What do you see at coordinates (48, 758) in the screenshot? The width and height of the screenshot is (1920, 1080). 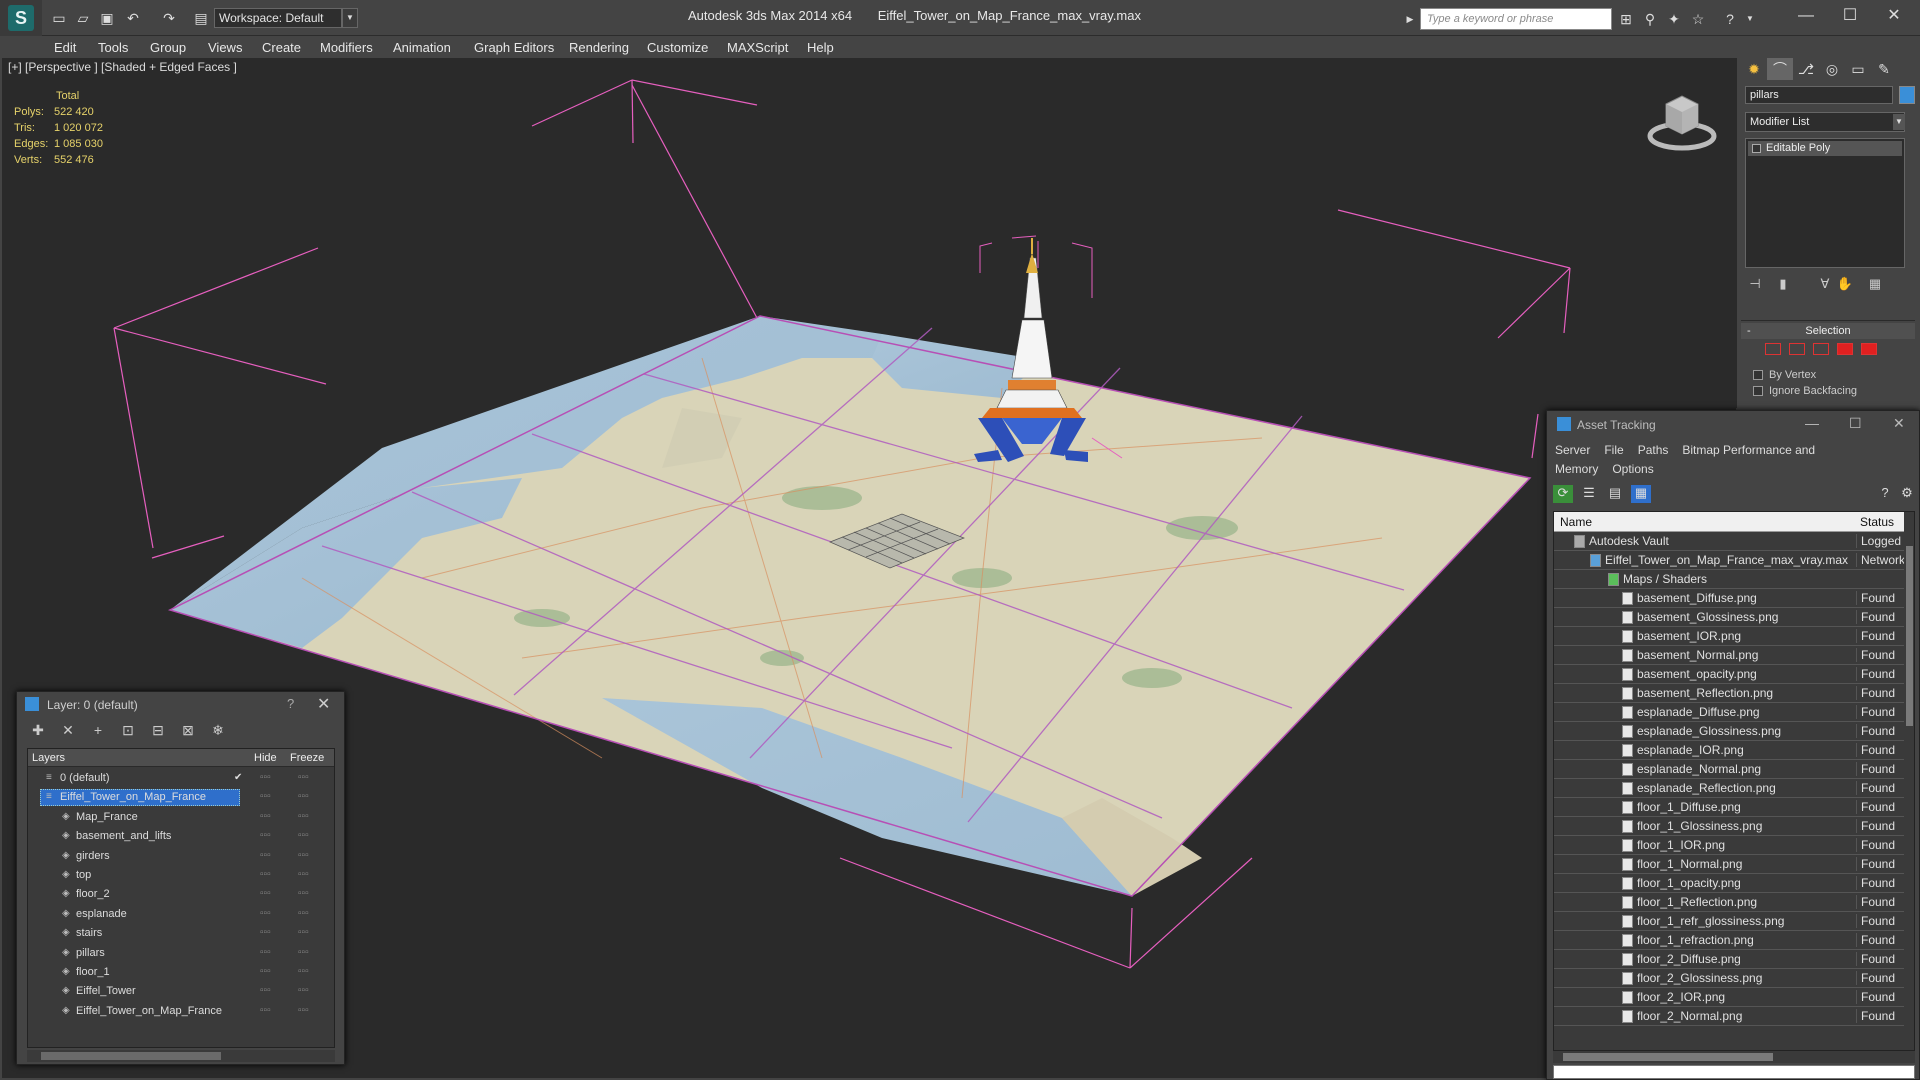 I see `layers-column-header: Layers` at bounding box center [48, 758].